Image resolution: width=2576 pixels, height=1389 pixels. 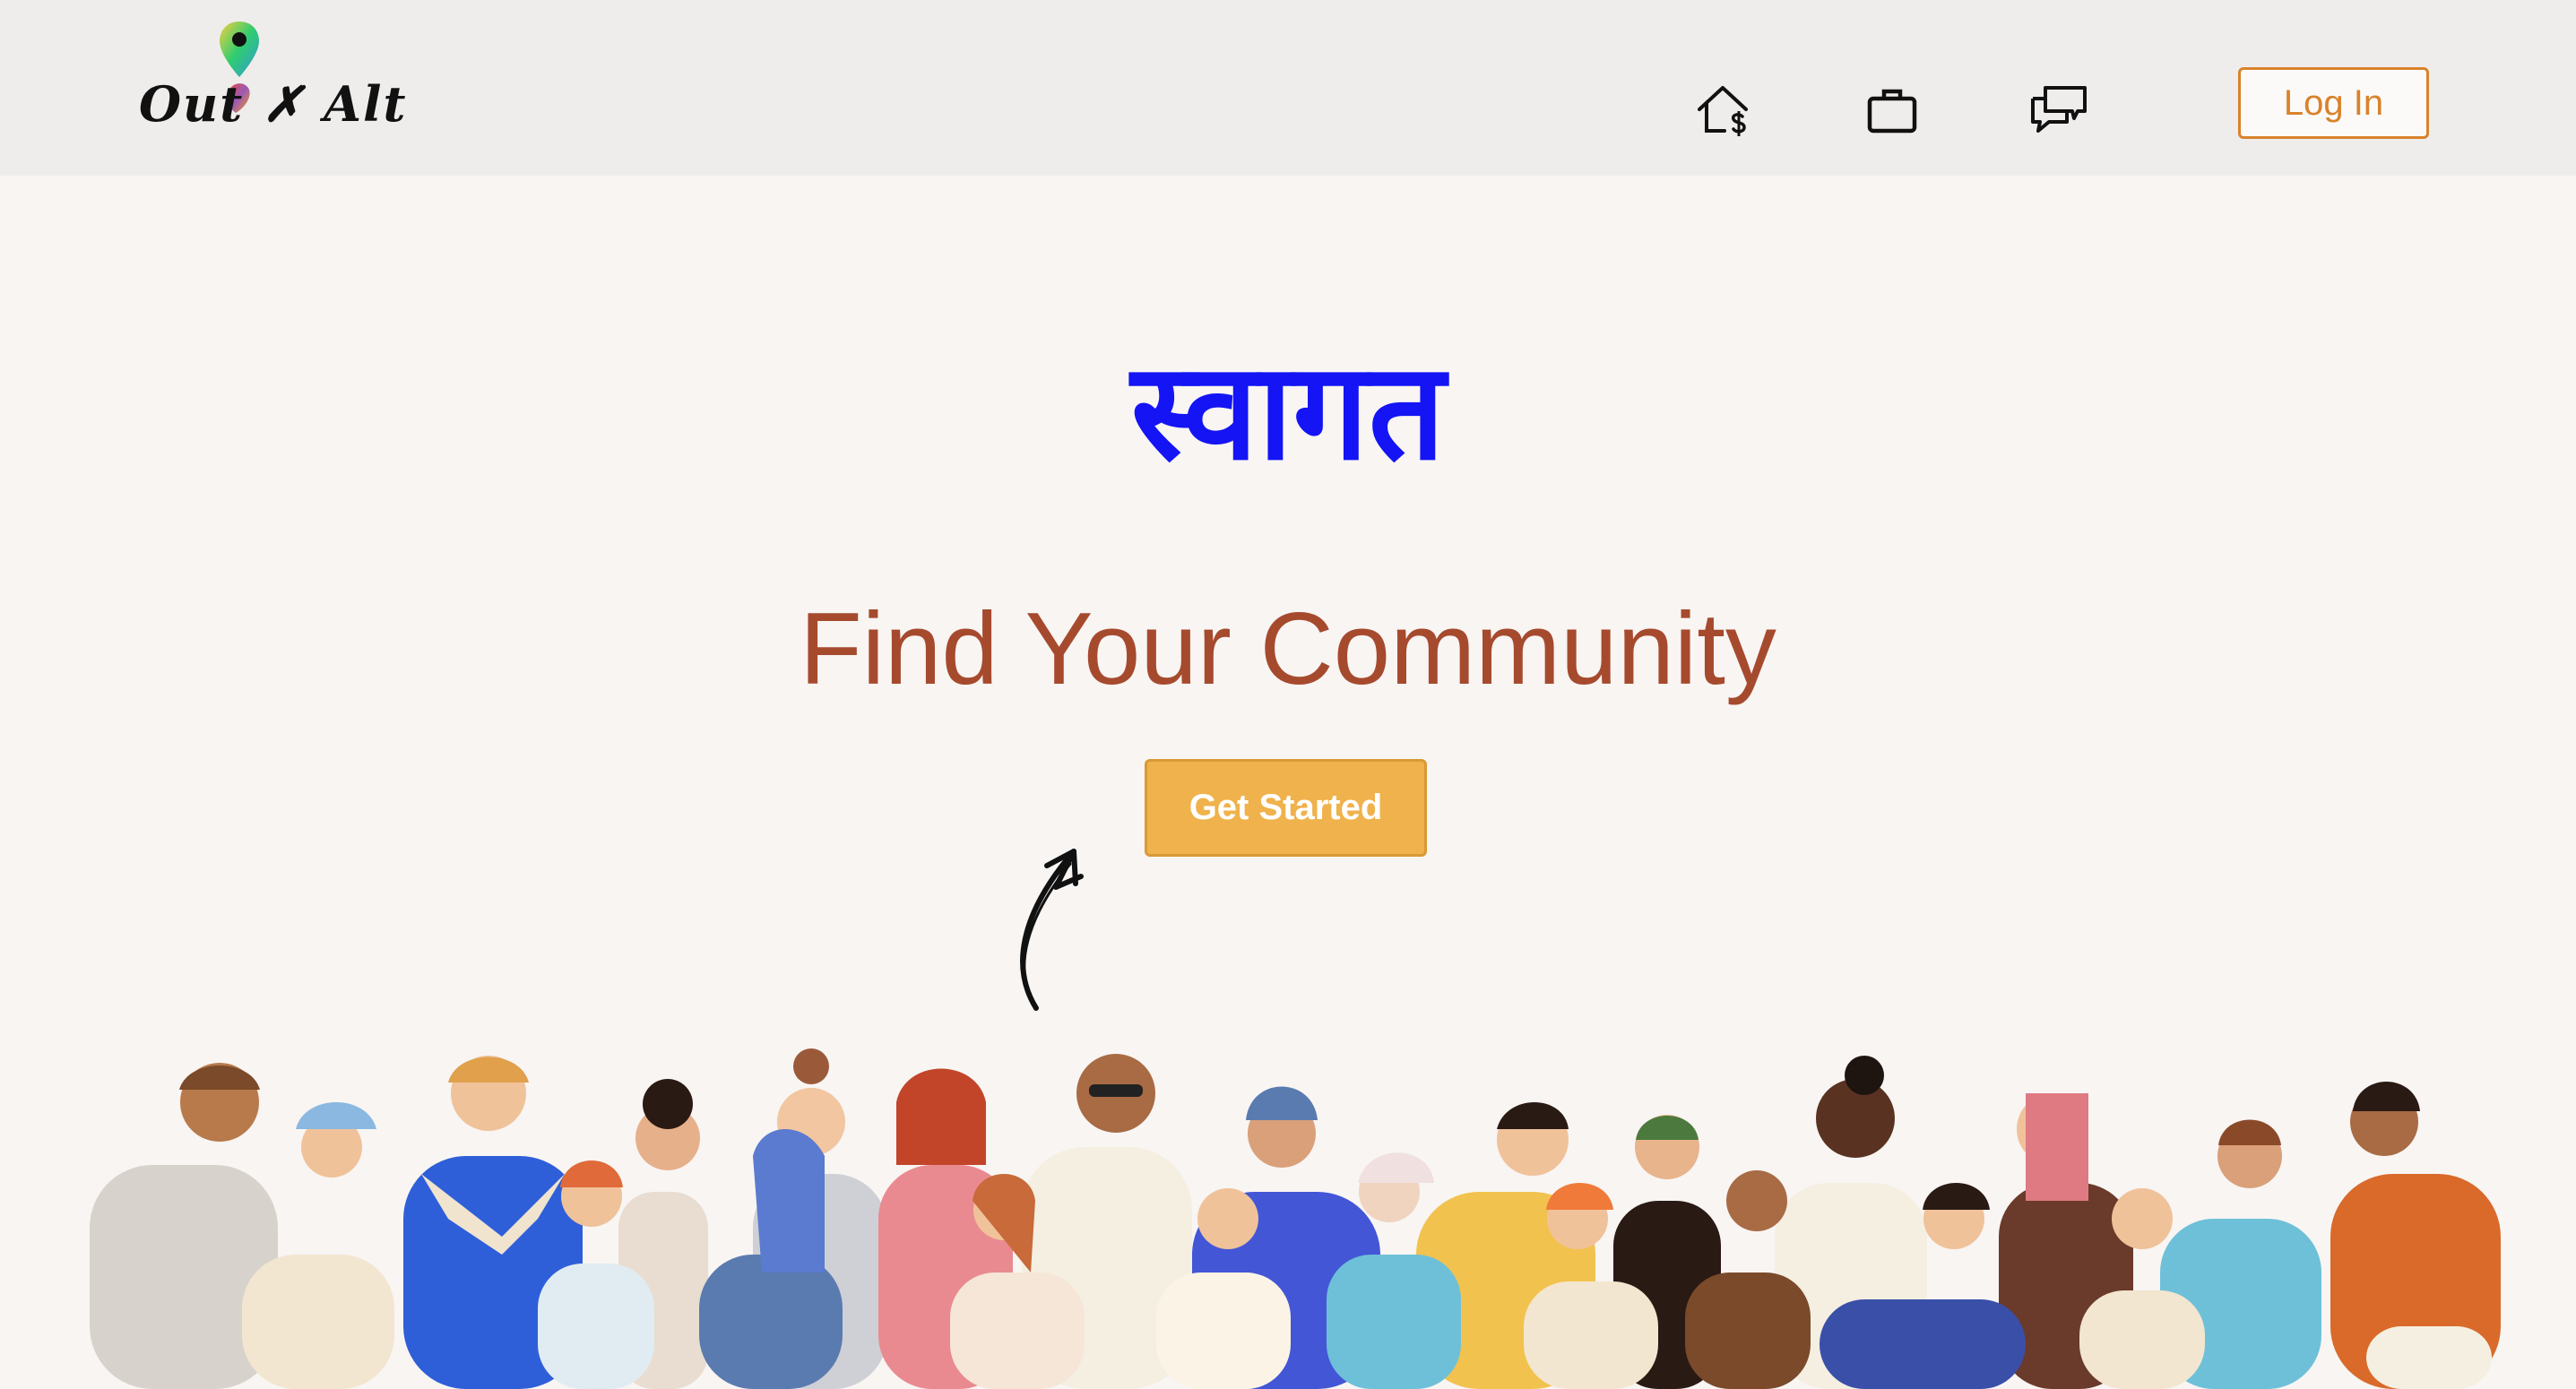 I want to click on brand-logo: Out ✗ Alt, so click(x=273, y=80).